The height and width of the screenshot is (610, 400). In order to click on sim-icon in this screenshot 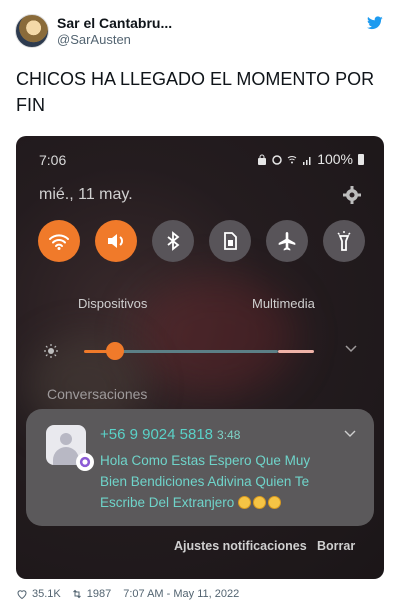, I will do `click(230, 241)`.